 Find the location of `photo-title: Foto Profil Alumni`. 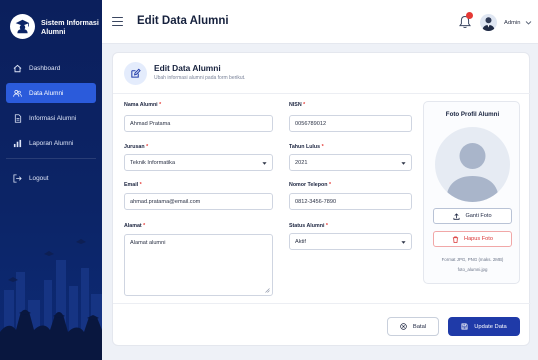

photo-title: Foto Profil Alumni is located at coordinates (472, 114).